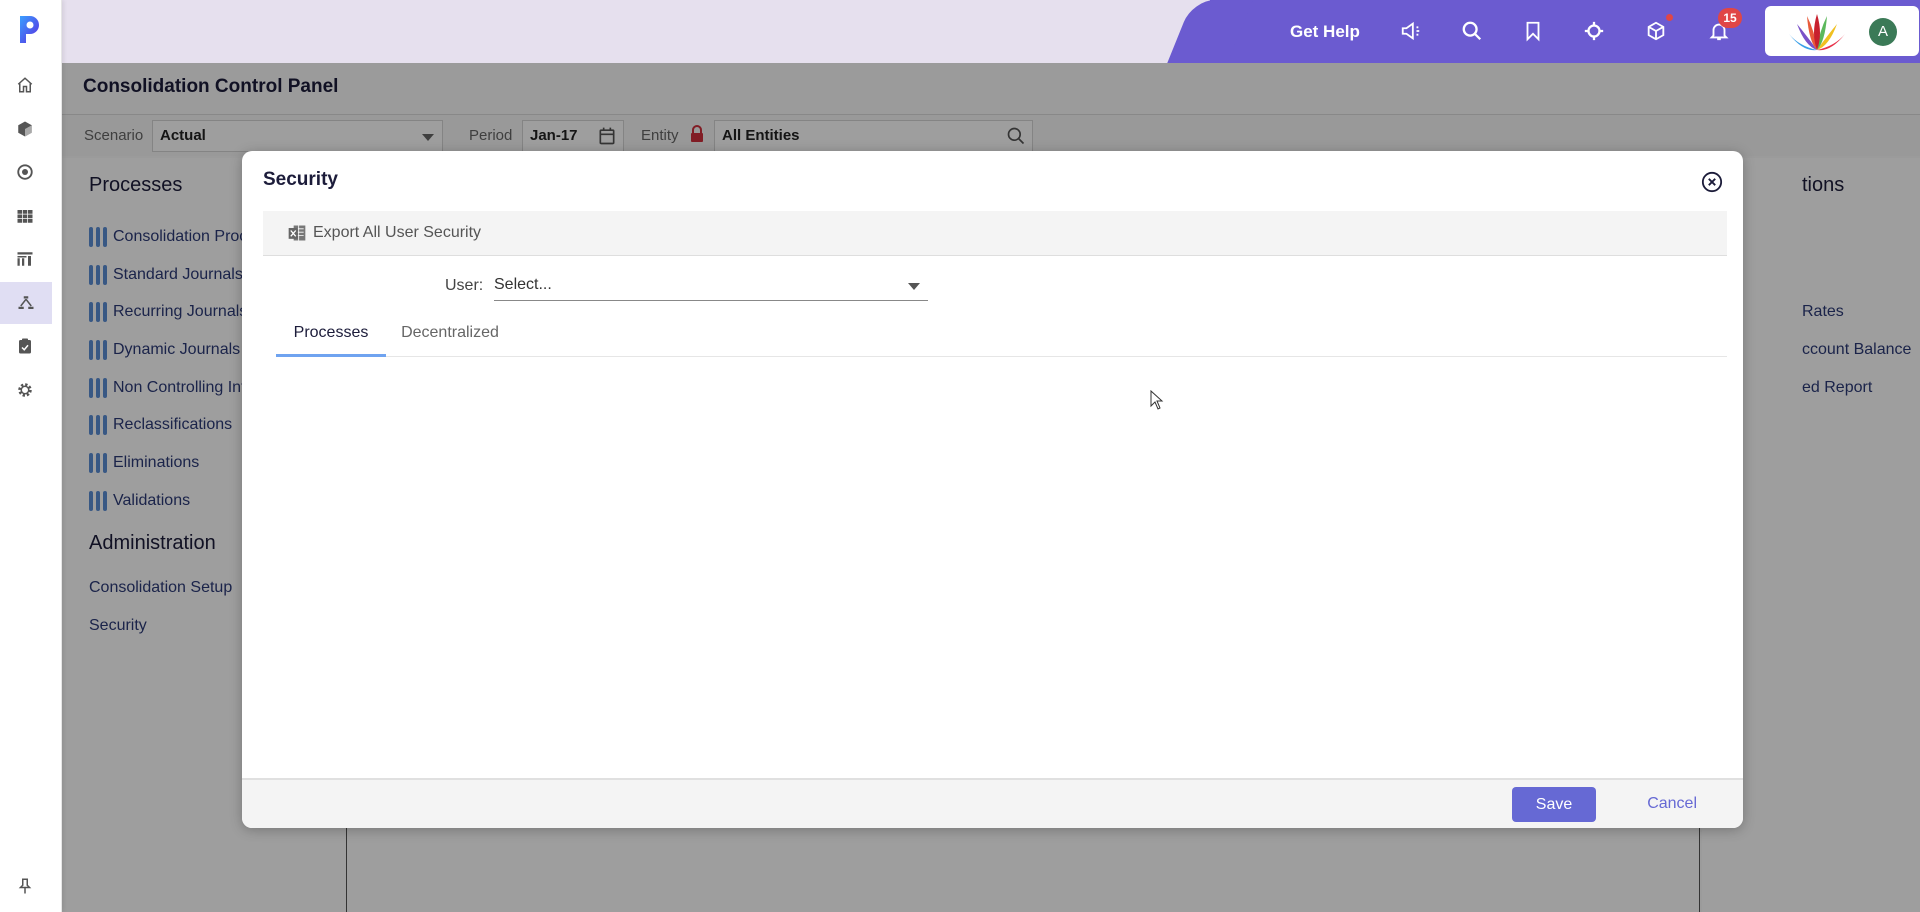  I want to click on mouse-cursor-icon, so click(1157, 400).